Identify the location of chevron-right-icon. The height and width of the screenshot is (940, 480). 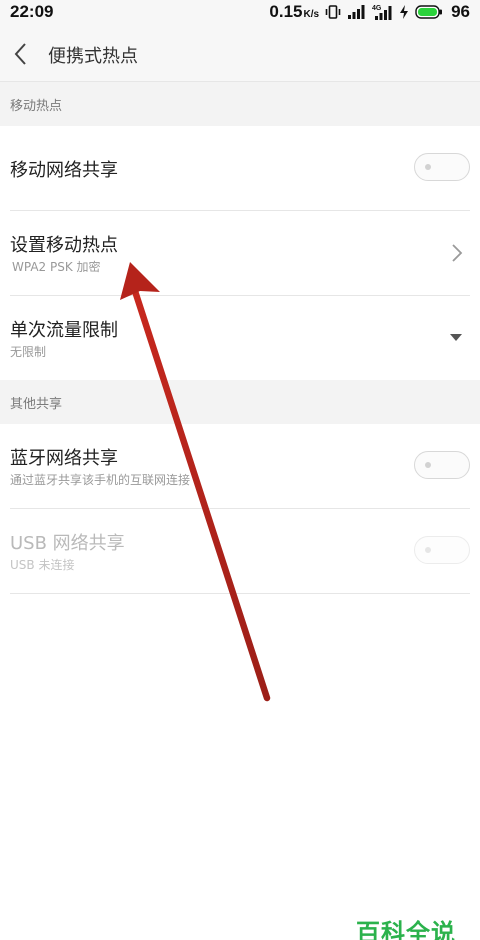
(457, 253).